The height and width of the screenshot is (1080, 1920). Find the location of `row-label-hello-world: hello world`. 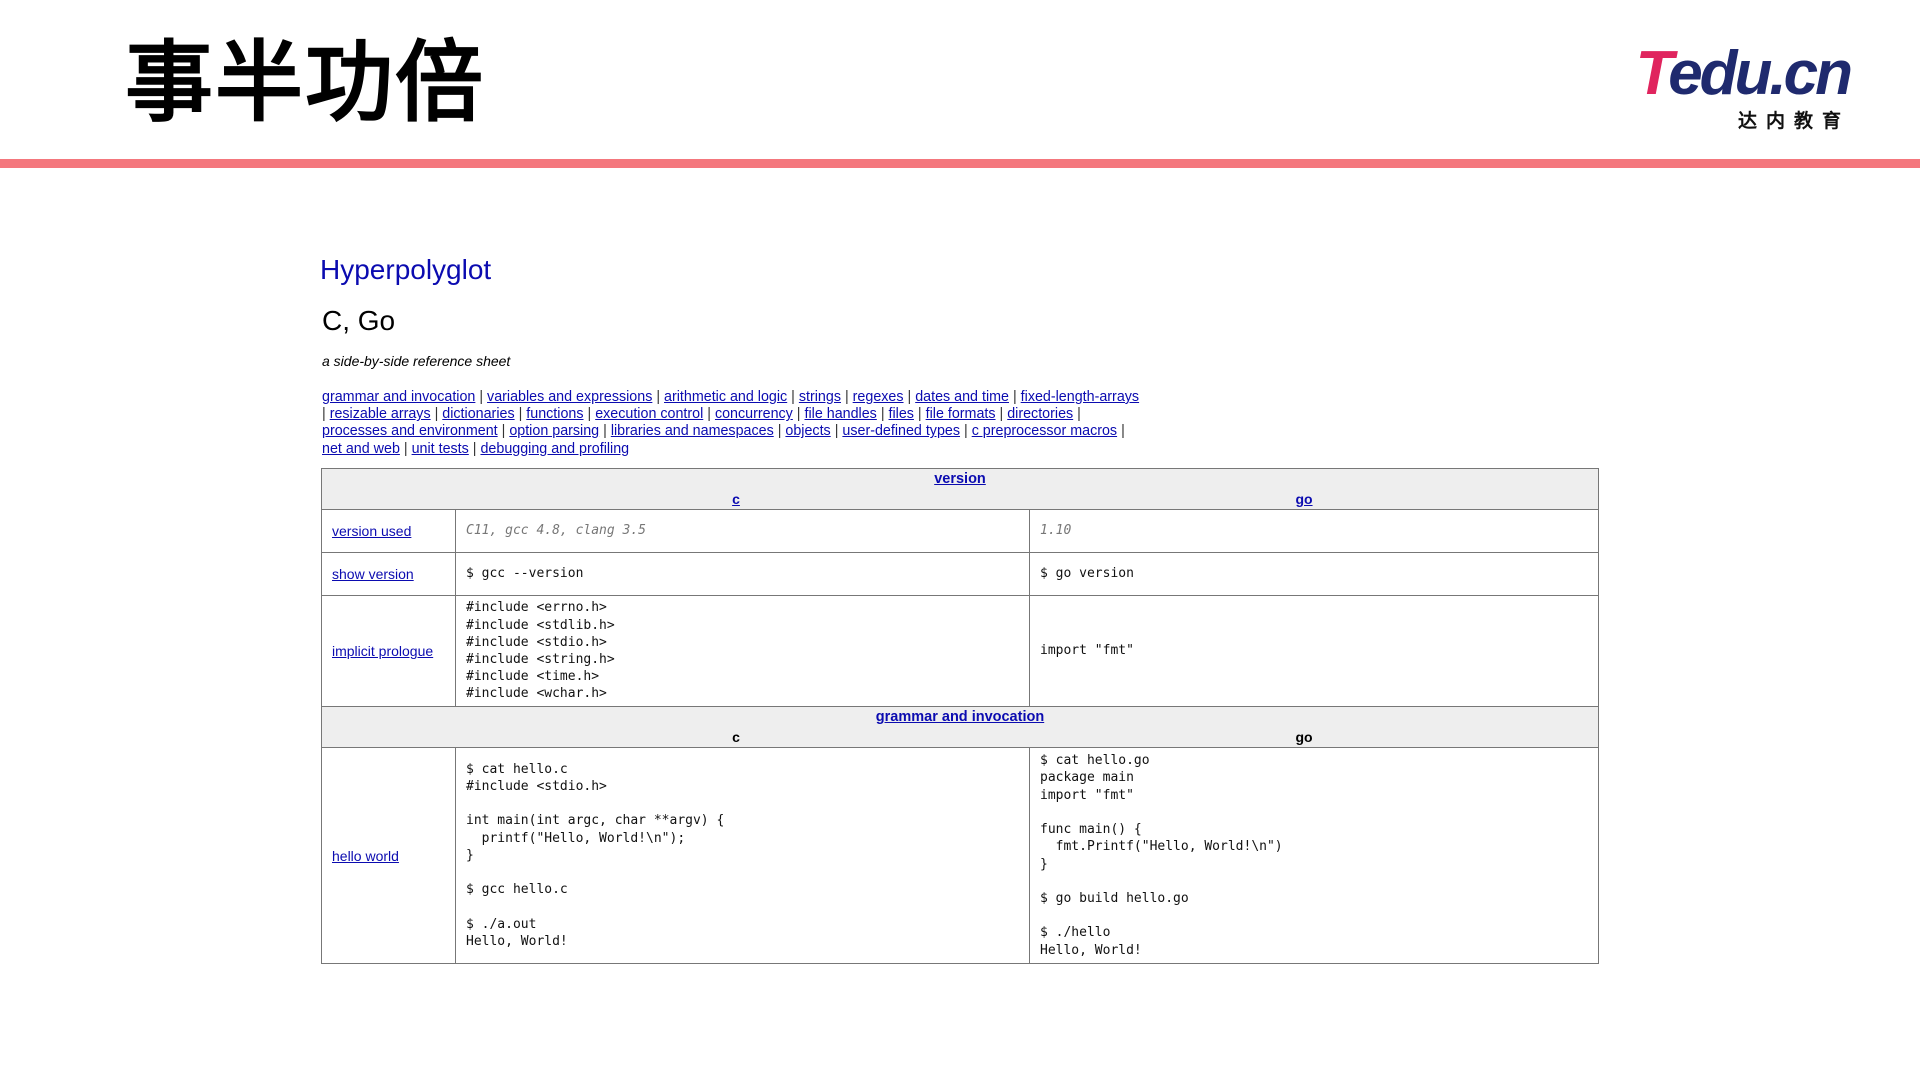

row-label-hello-world: hello world is located at coordinates (388, 855).